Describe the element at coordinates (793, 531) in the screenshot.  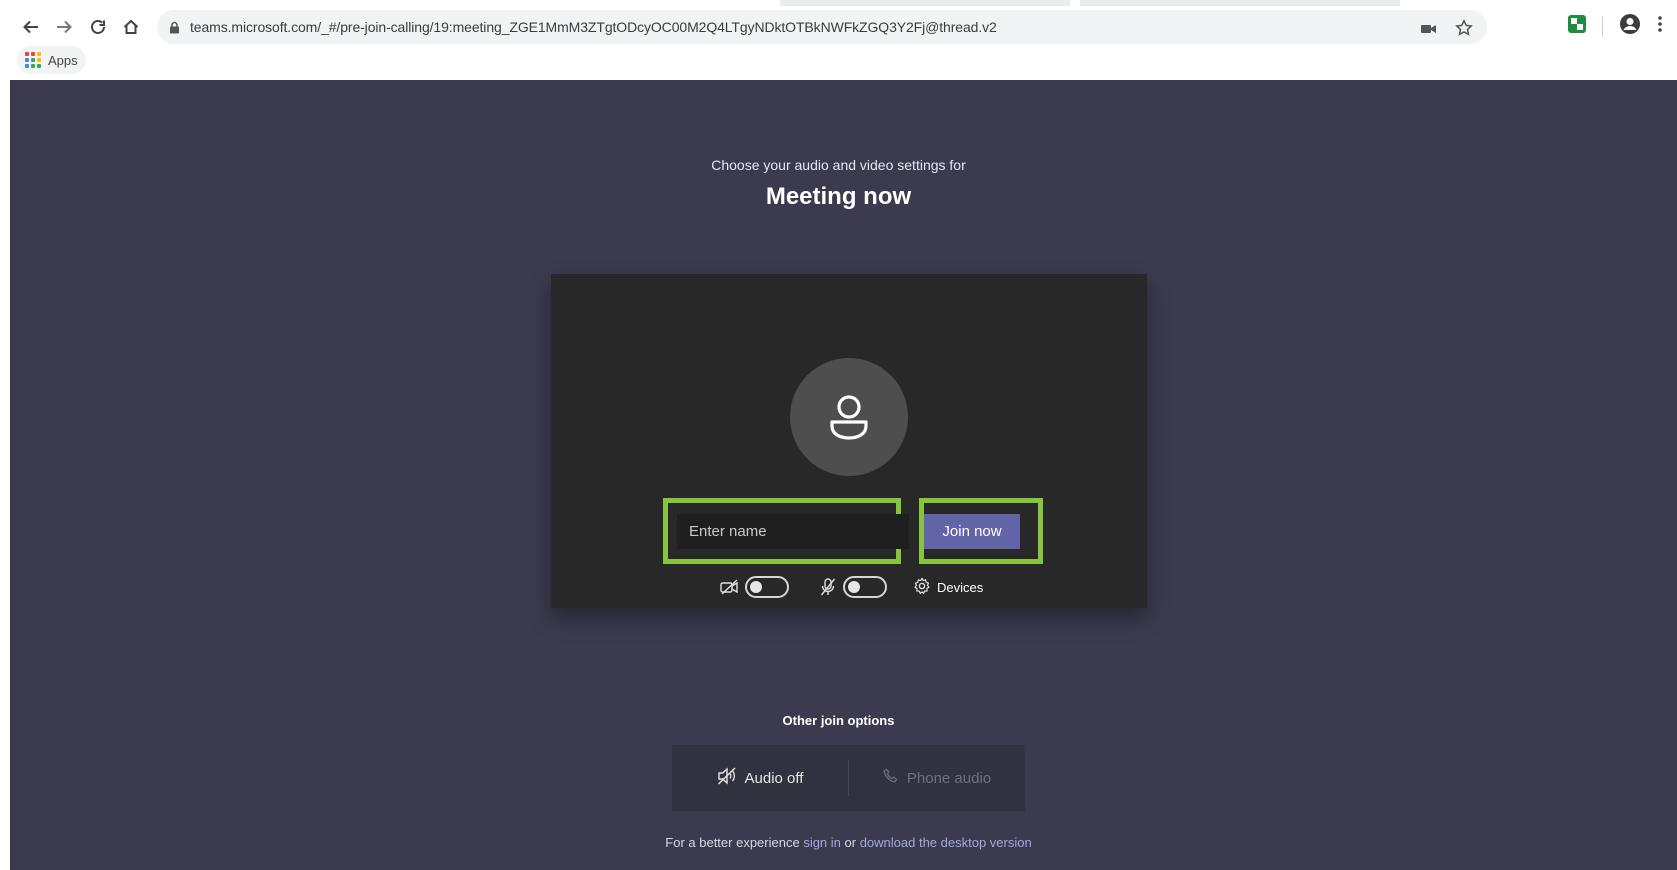
I see `name-input` at that location.